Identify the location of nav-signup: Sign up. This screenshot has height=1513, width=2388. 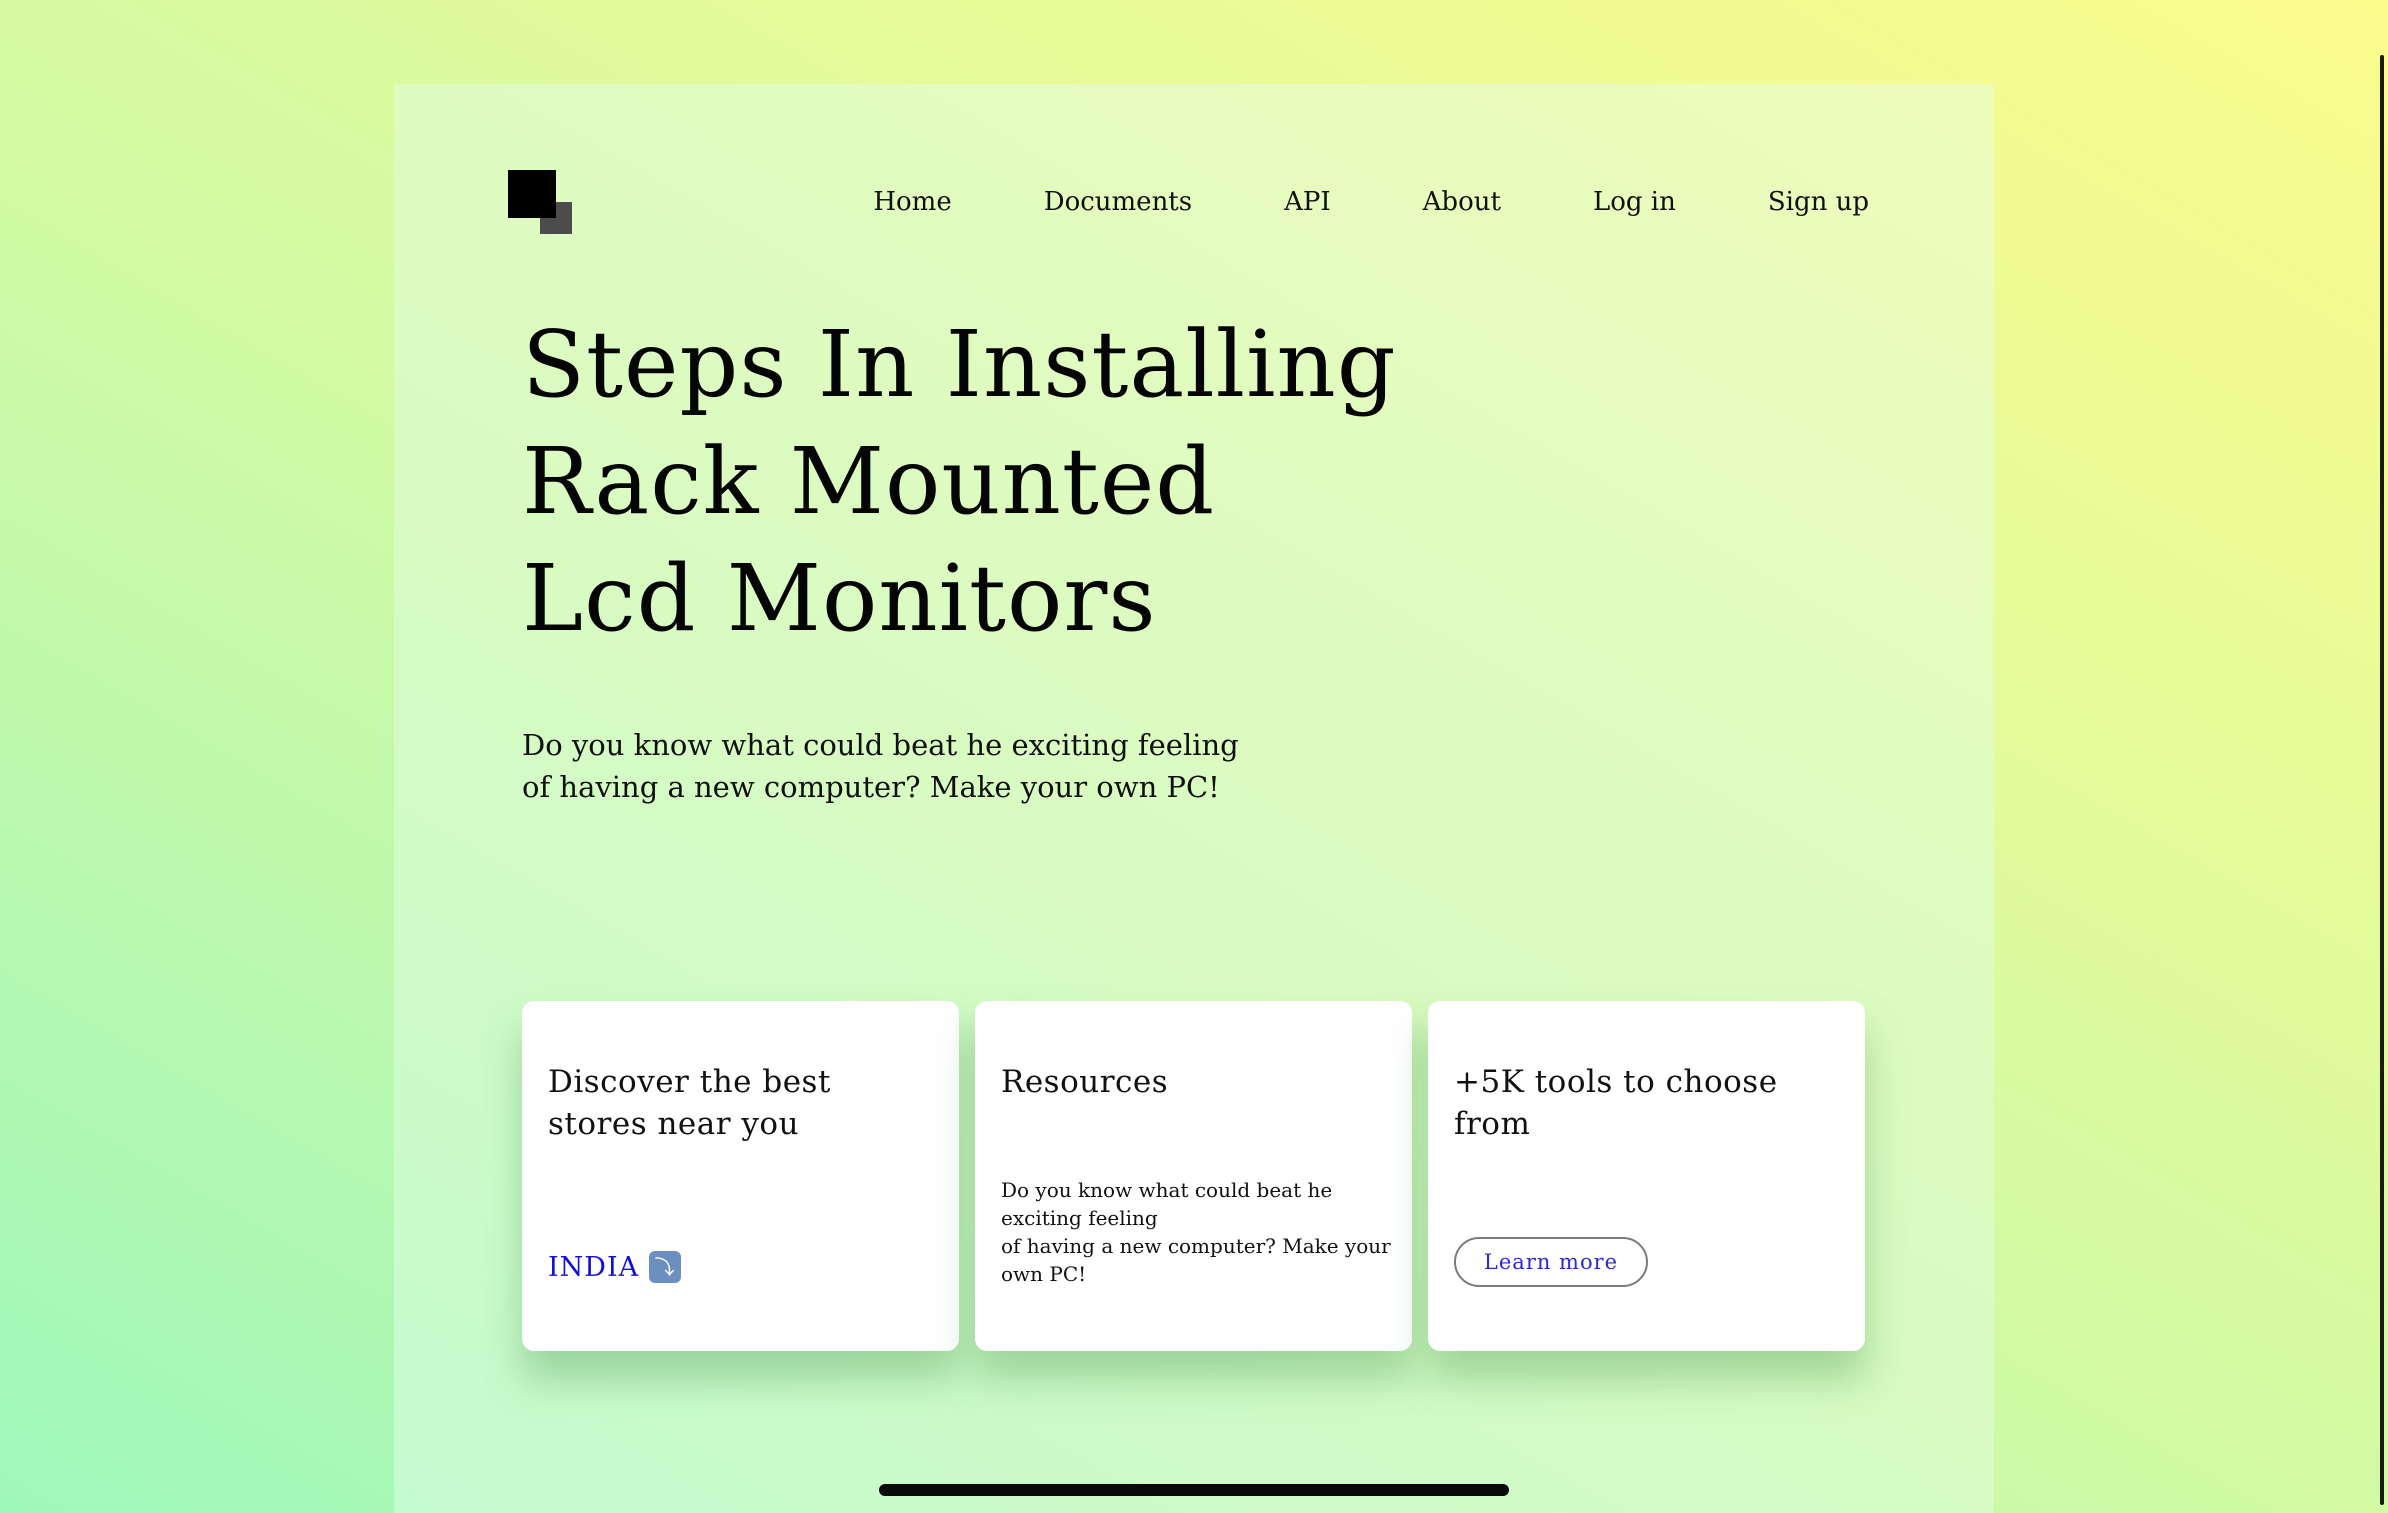
(1818, 202).